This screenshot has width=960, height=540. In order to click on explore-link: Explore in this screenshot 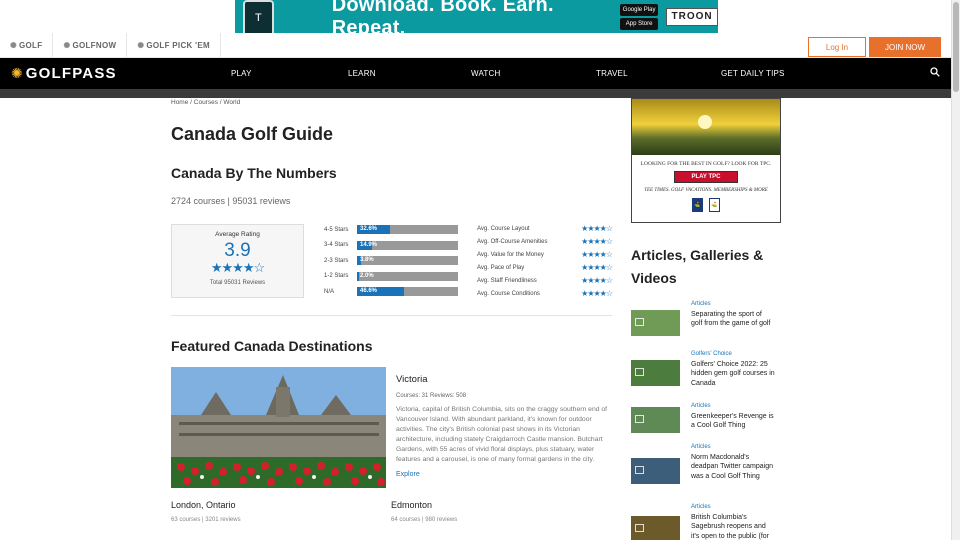, I will do `click(408, 474)`.